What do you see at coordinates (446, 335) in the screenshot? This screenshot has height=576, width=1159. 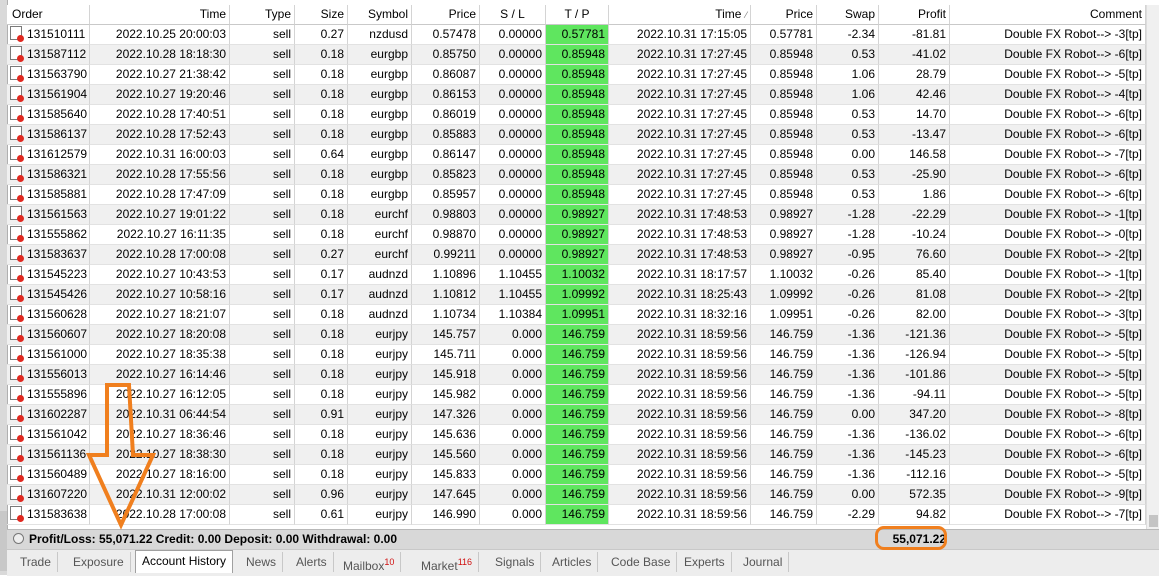 I see `cell-price: 145.757` at bounding box center [446, 335].